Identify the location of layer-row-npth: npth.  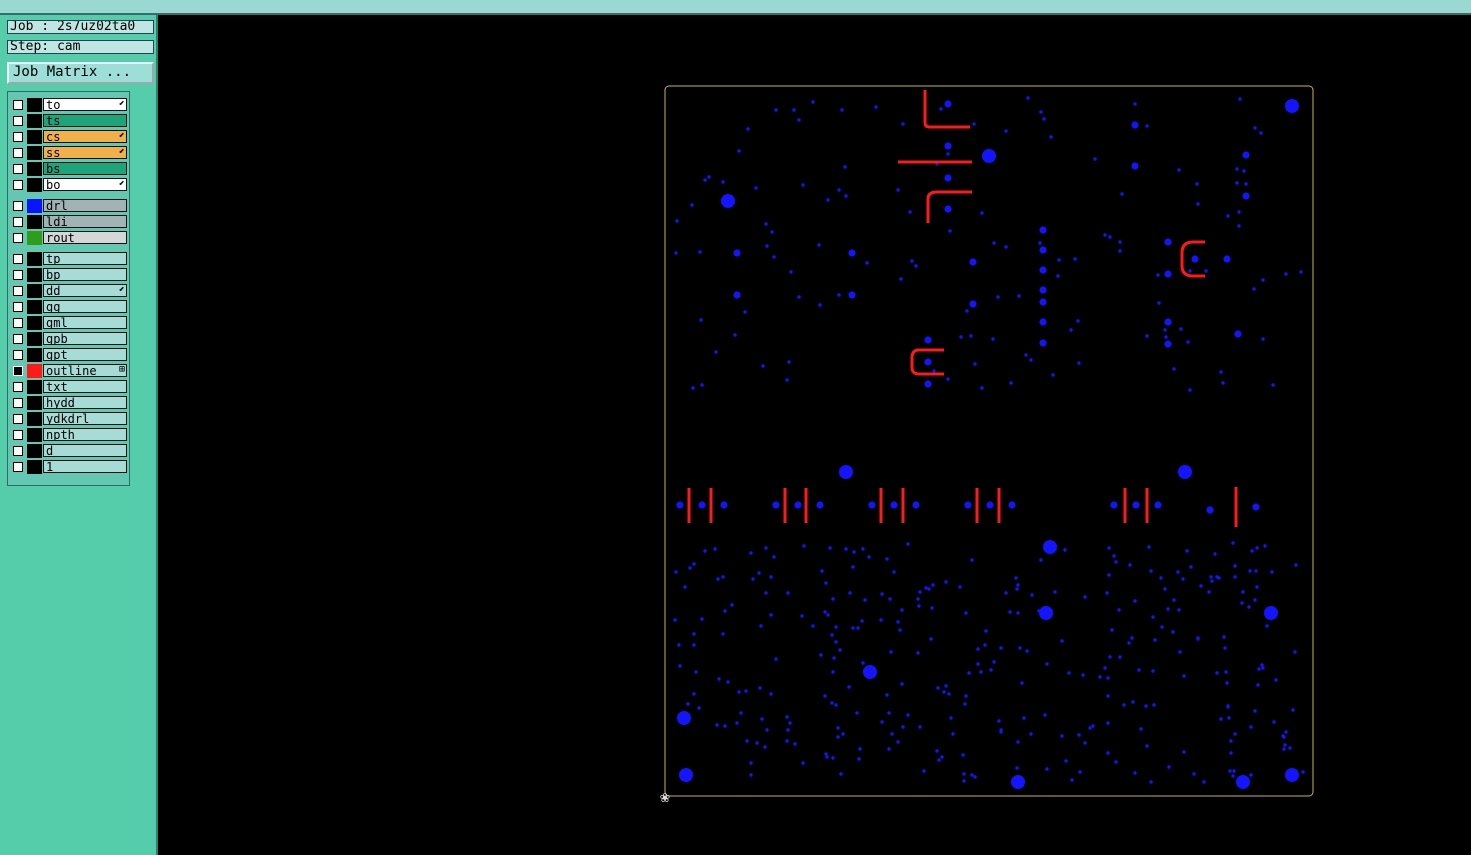
(69, 435).